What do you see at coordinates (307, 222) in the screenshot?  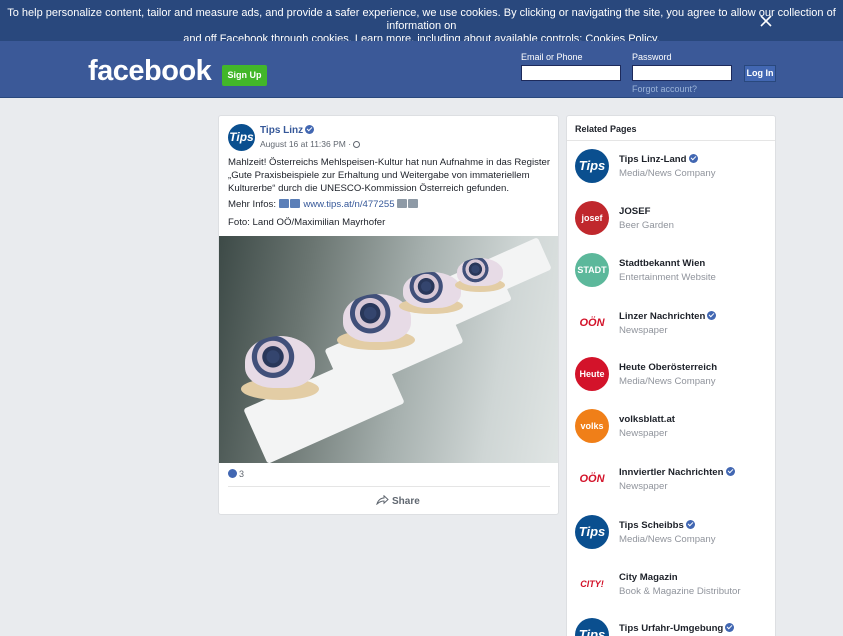 I see `photo-credit: Foto: Land OÖ/Maximilian Mayrhofer` at bounding box center [307, 222].